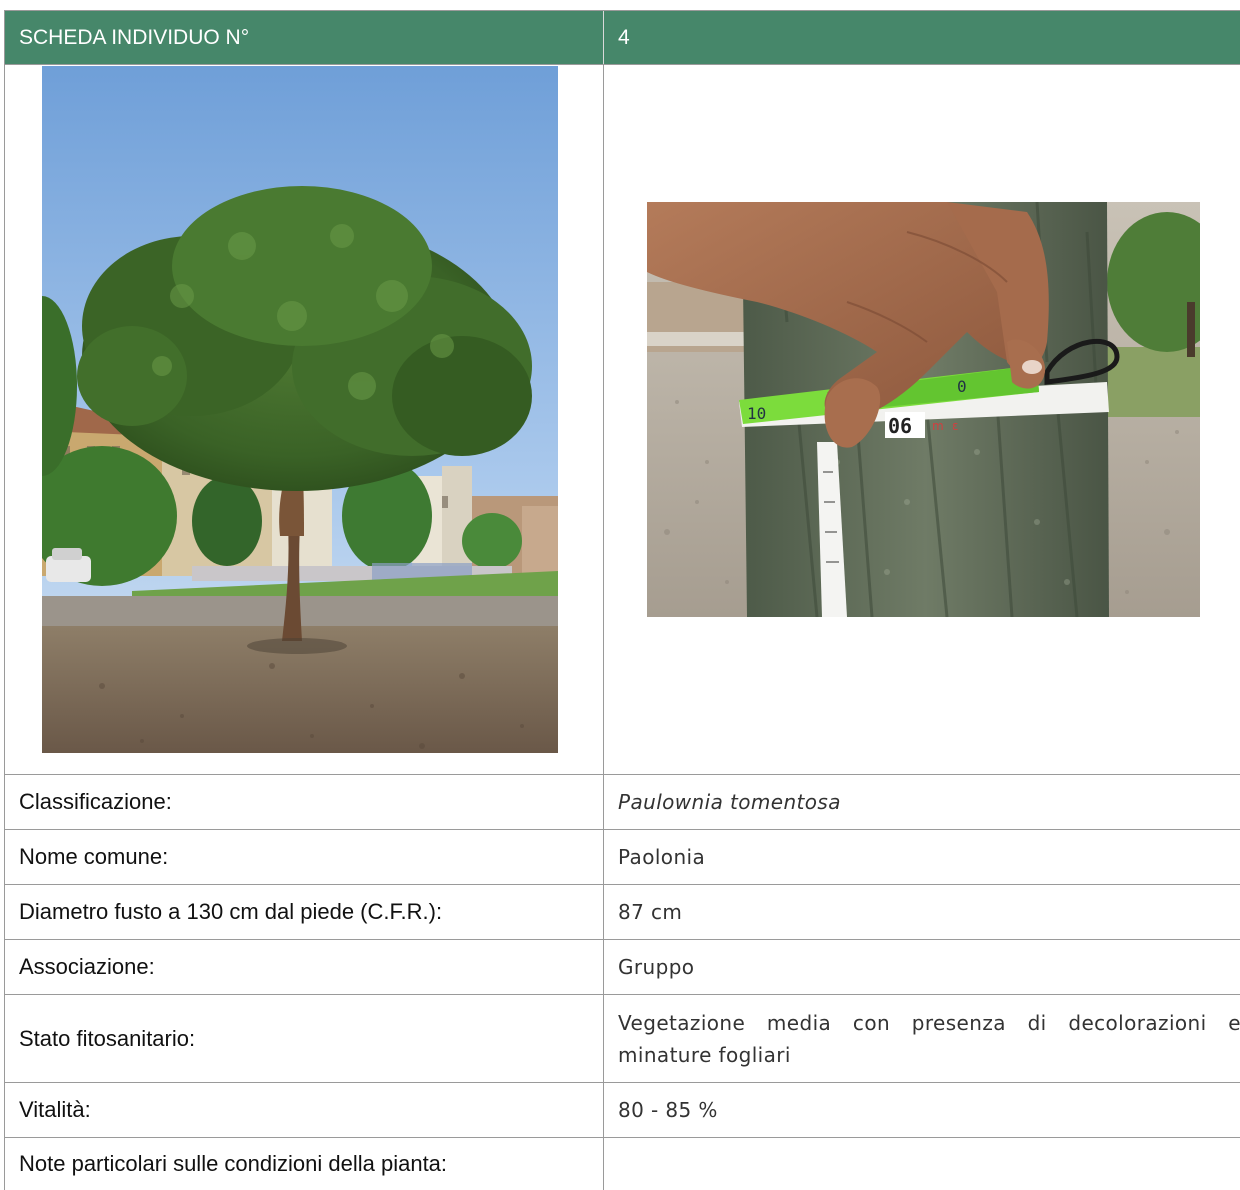 The width and height of the screenshot is (1240, 1190). Describe the element at coordinates (95, 801) in the screenshot. I see `row-label: Classificazione:` at that location.